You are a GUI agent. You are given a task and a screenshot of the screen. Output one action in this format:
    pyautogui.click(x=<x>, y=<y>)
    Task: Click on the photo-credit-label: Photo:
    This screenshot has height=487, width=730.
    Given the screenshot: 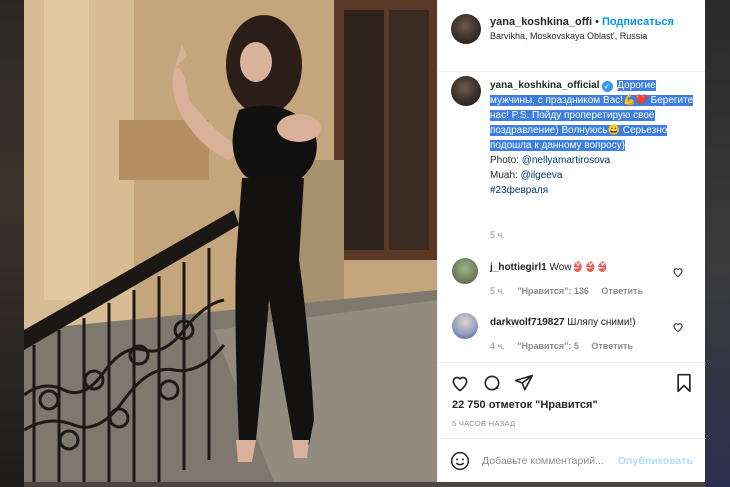 What is the action you would take?
    pyautogui.click(x=506, y=160)
    